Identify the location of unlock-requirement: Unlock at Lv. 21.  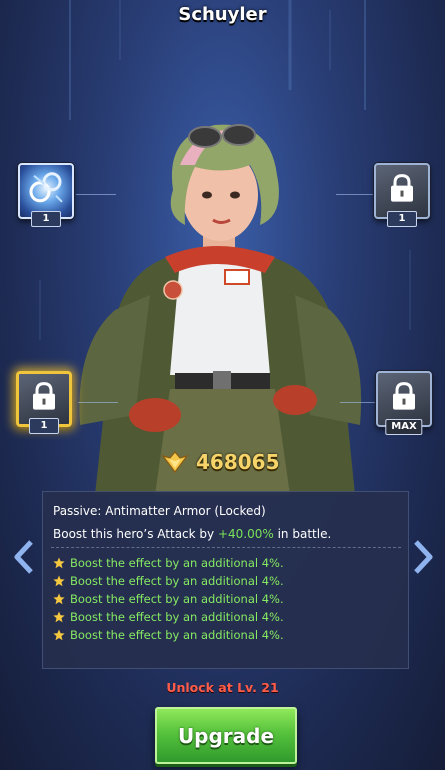
(222, 687).